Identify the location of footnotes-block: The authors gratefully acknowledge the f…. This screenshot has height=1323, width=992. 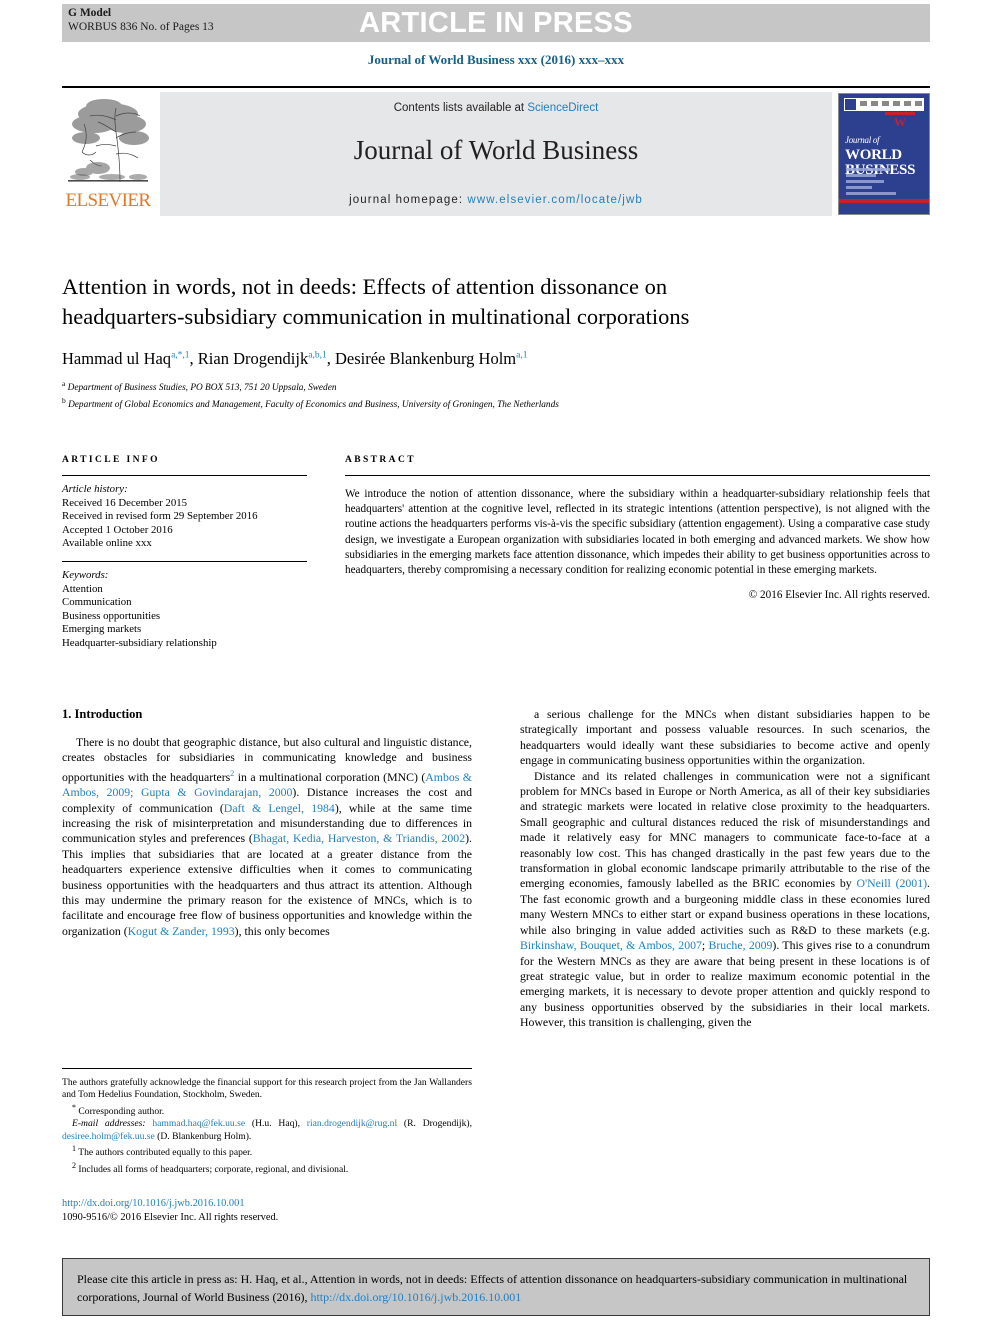
(267, 1122).